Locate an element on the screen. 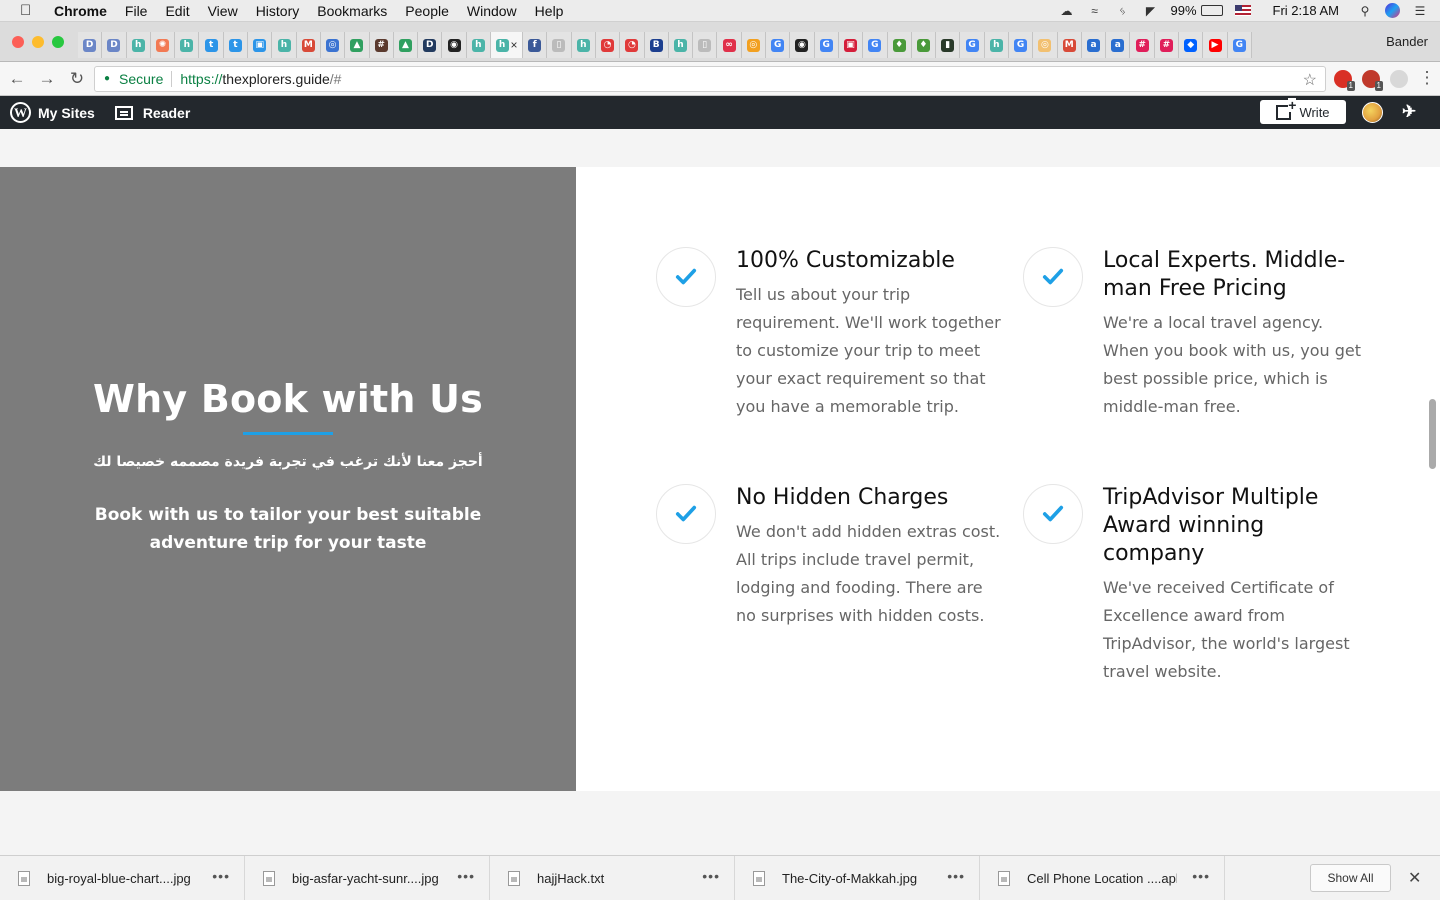 This screenshot has width=1440, height=900. menu-bookmarks: Bookmarks is located at coordinates (352, 11).